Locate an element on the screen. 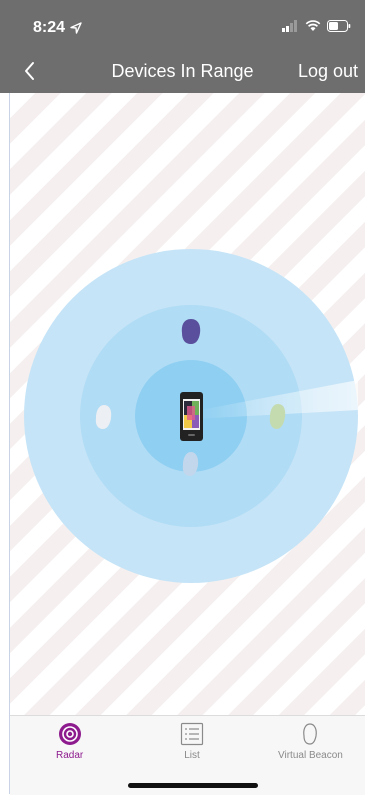 The width and height of the screenshot is (365, 795). beacon-icon is located at coordinates (191, 331).